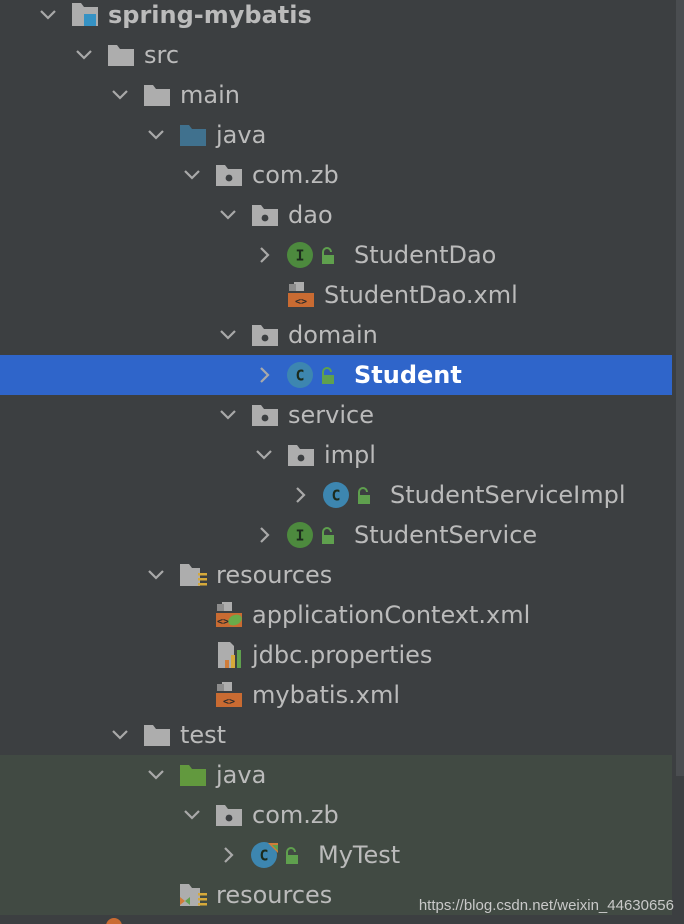 This screenshot has width=684, height=924. Describe the element at coordinates (336, 575) in the screenshot. I see `tree-row: resources` at that location.